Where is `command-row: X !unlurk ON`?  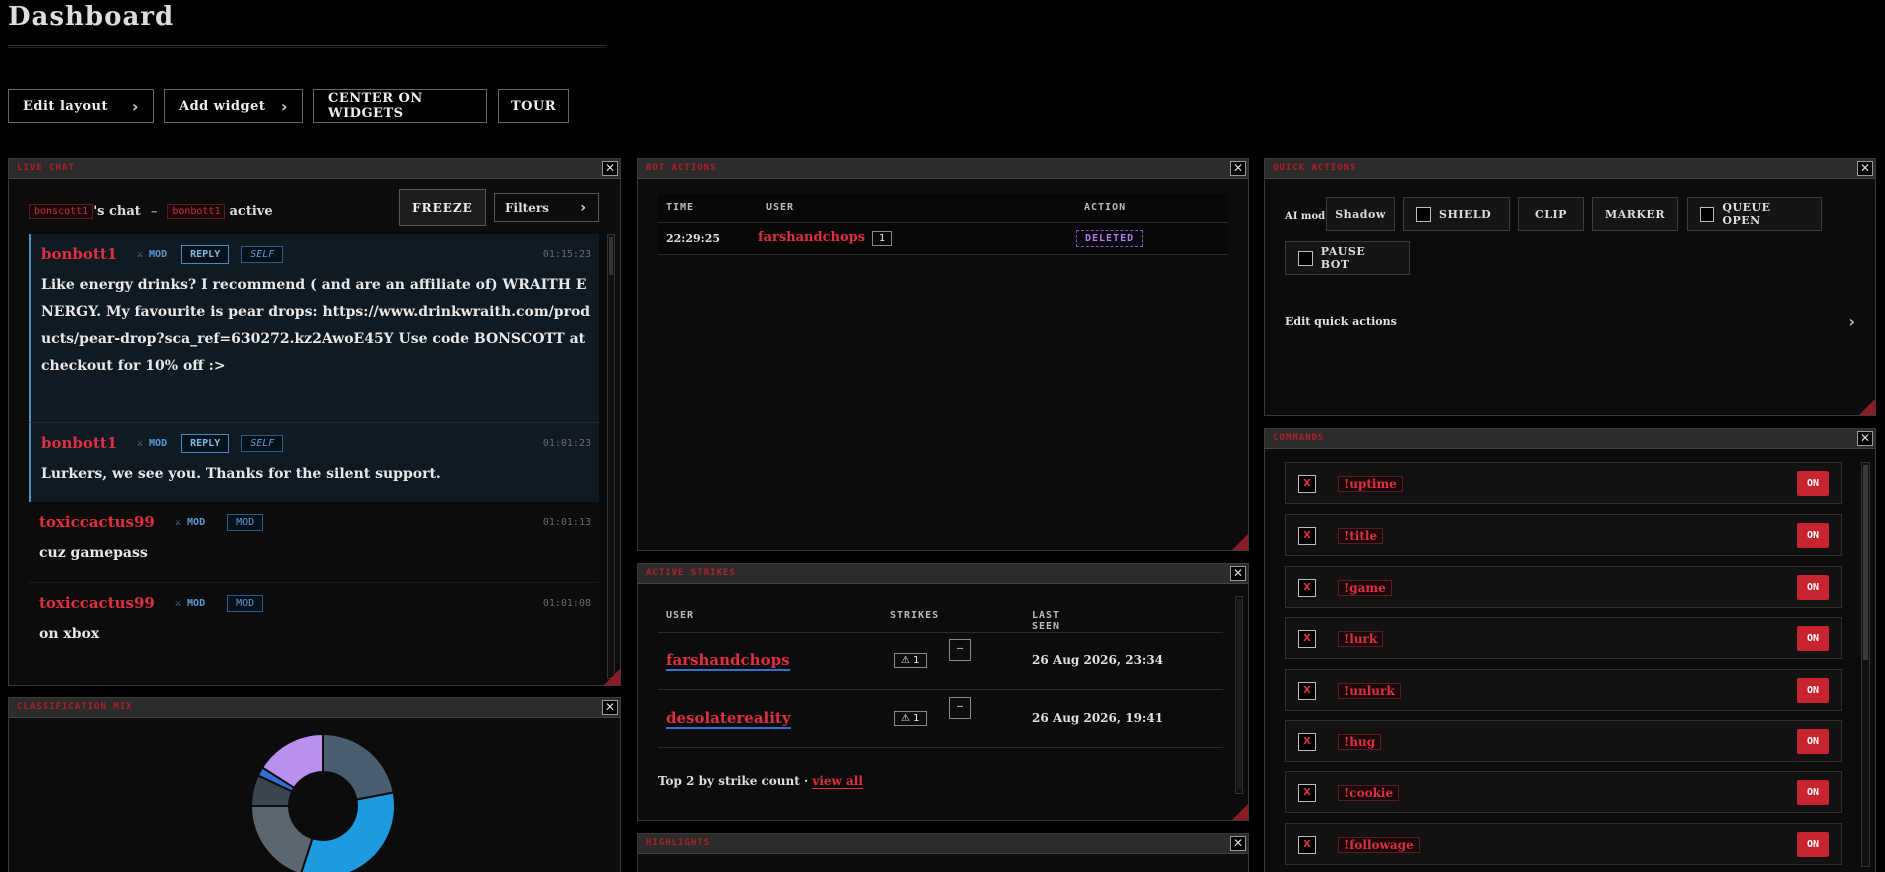 command-row: X !unlurk ON is located at coordinates (1563, 690).